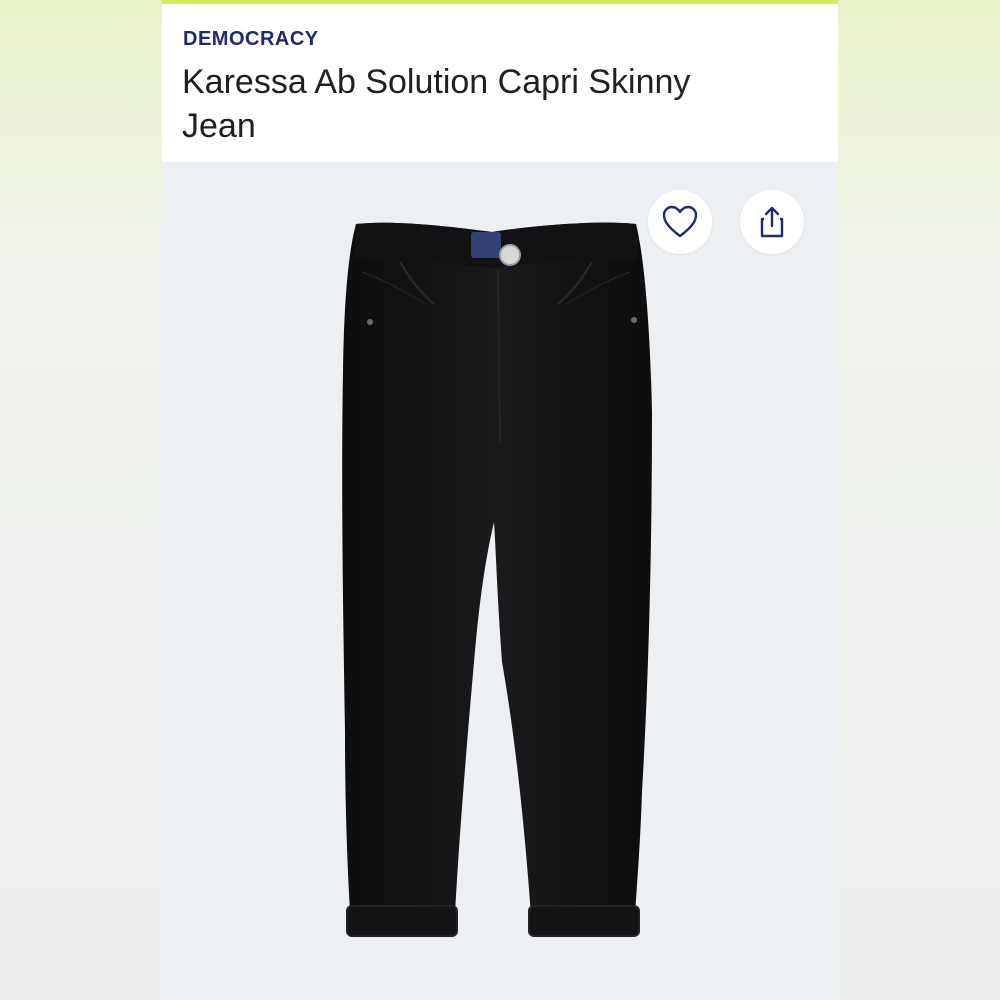  I want to click on product-title: Karessa Ab Solution Capri Skinny Jean, so click(436, 104).